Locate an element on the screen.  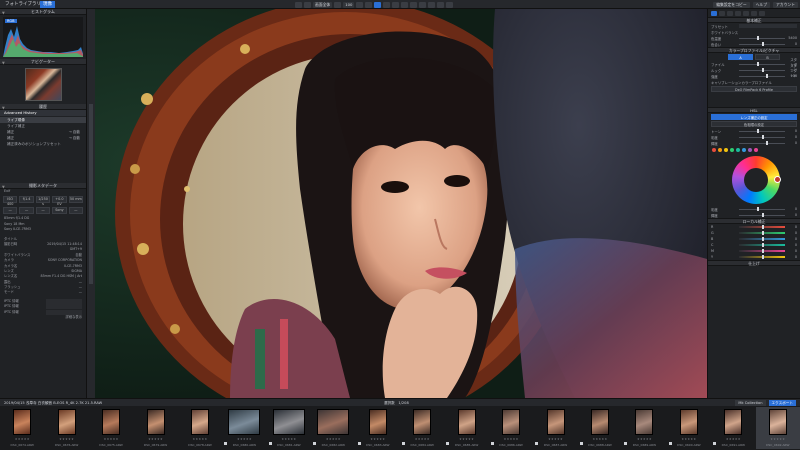
metadata-title: ▼ 撮影メタデータ is located at coordinates (43, 186).